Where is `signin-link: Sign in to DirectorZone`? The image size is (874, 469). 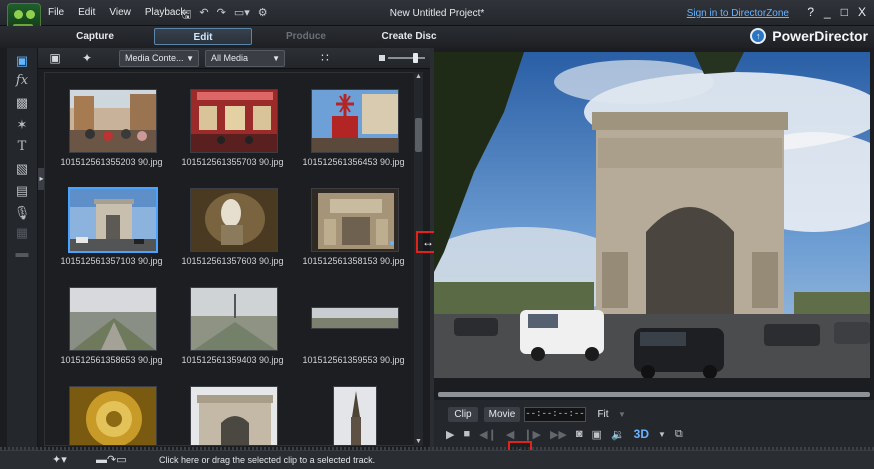 signin-link: Sign in to DirectorZone is located at coordinates (738, 13).